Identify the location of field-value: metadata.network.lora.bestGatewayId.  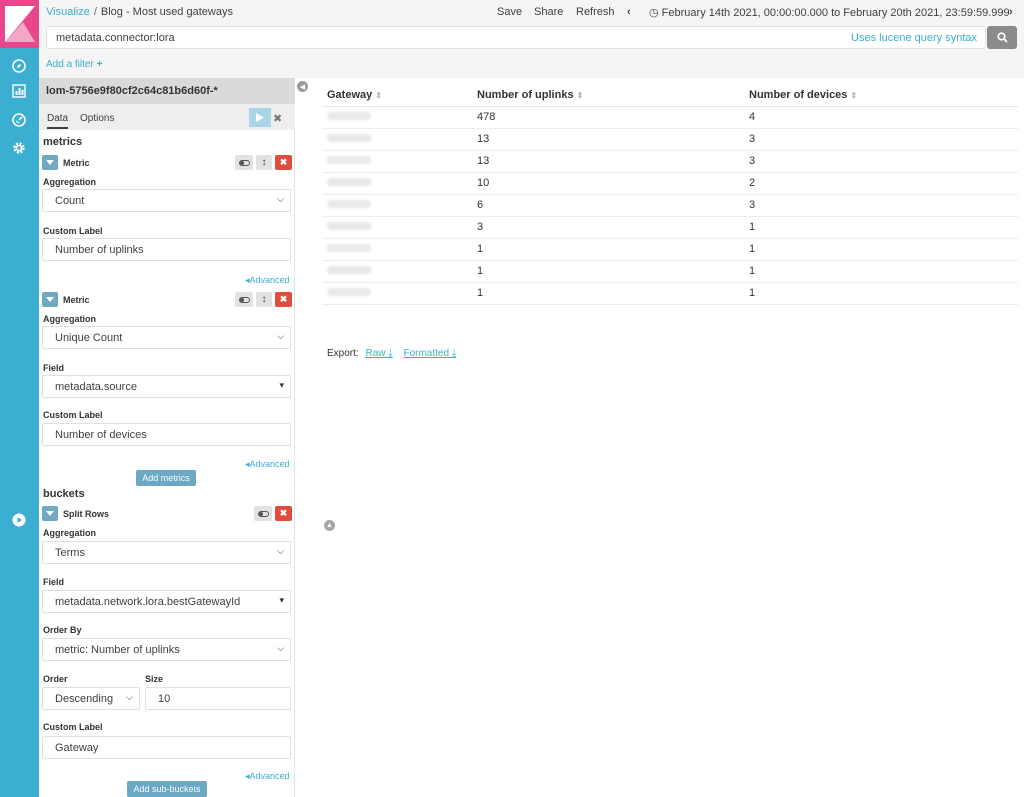
(148, 602).